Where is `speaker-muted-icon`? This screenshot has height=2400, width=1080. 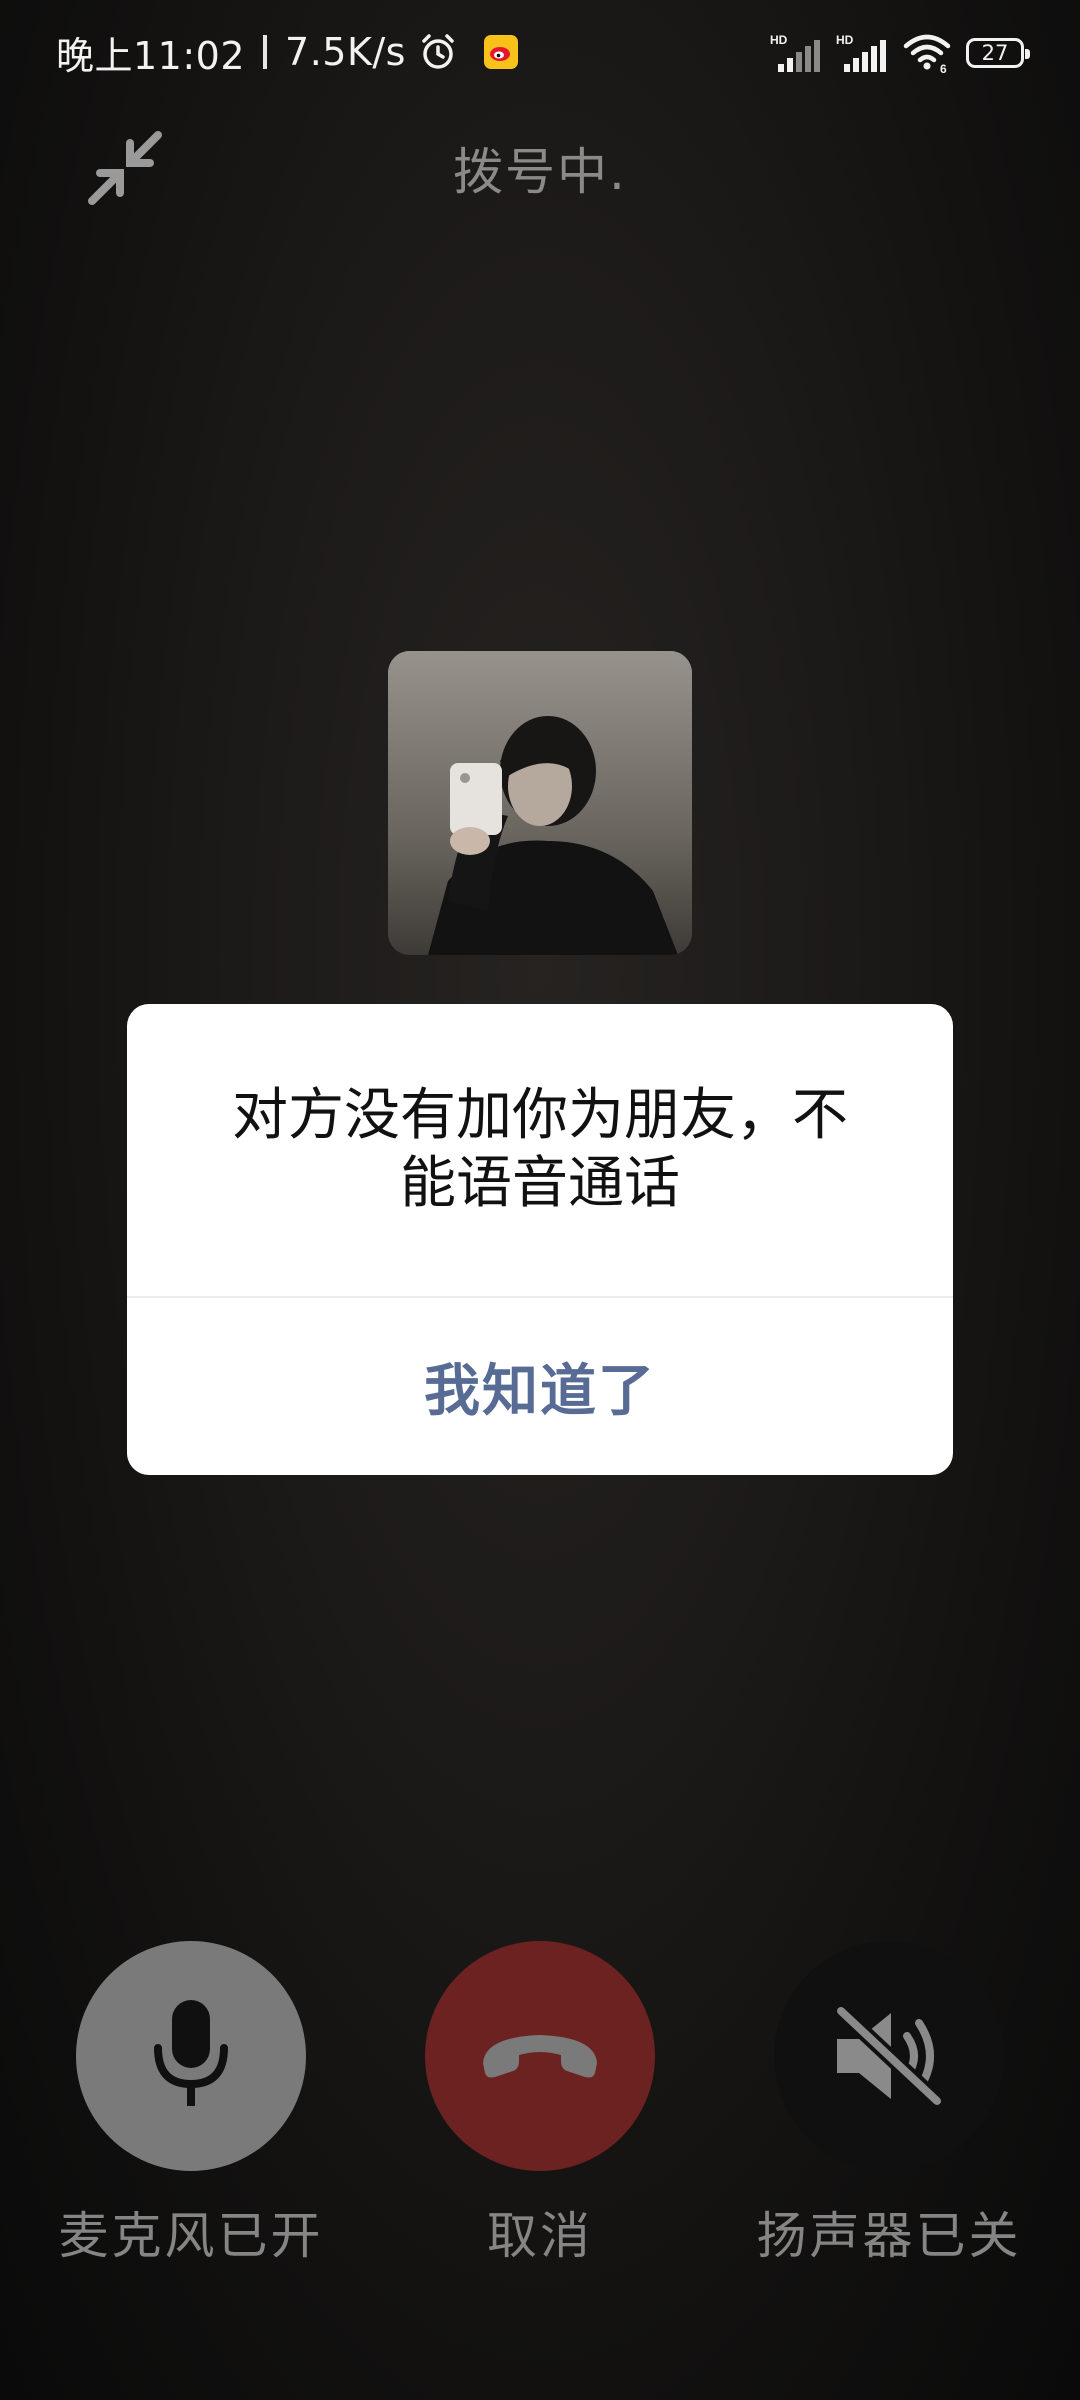
speaker-muted-icon is located at coordinates (889, 2056).